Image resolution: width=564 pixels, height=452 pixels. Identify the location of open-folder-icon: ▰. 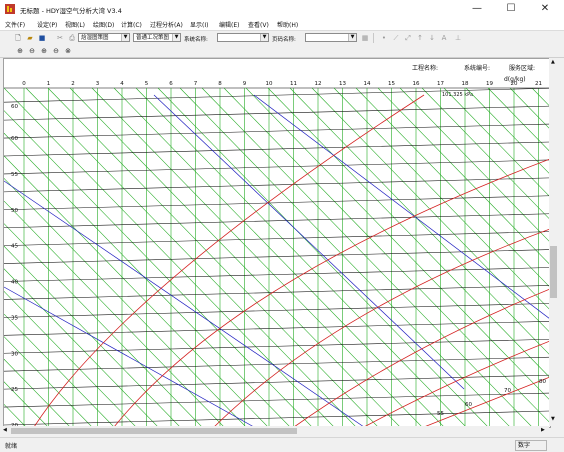
(30, 38).